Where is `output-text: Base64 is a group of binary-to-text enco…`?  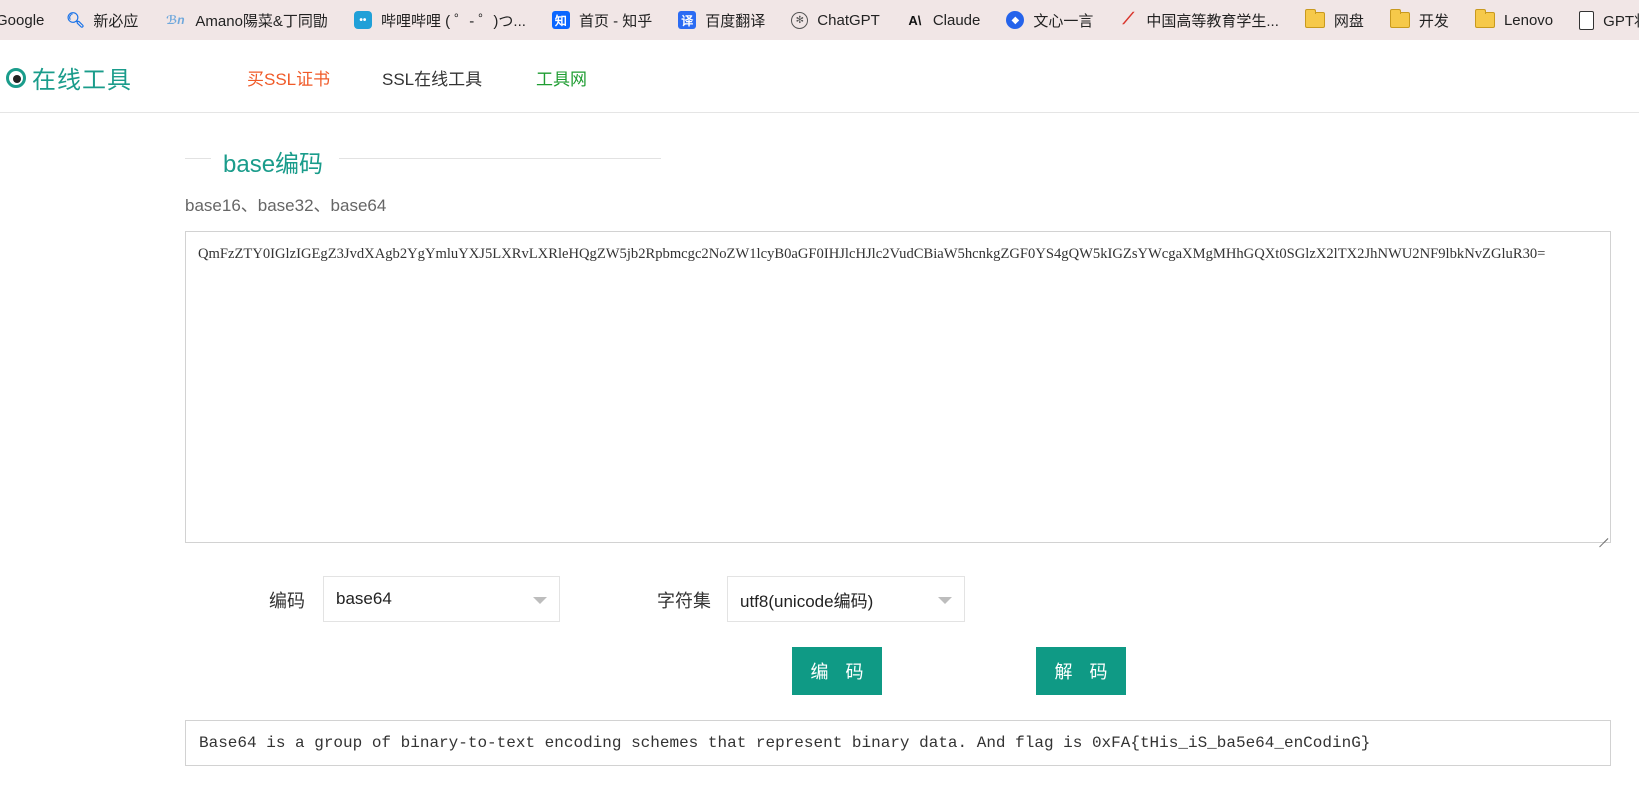
output-text: Base64 is a group of binary-to-text enco… is located at coordinates (785, 743).